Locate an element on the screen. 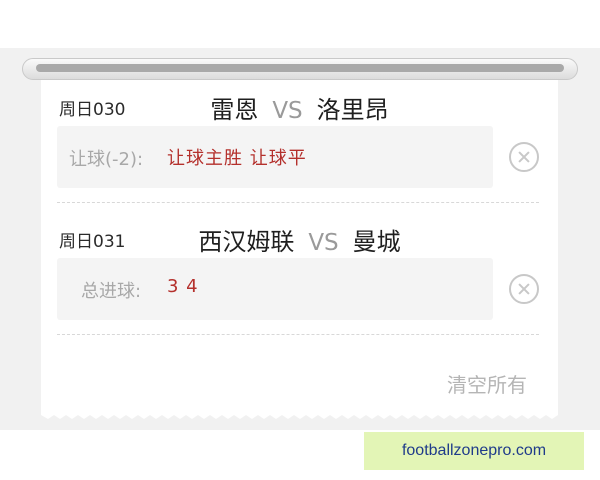 This screenshot has width=600, height=480. match-teams: 西汉姆联 VS 曼城 is located at coordinates (299, 239).